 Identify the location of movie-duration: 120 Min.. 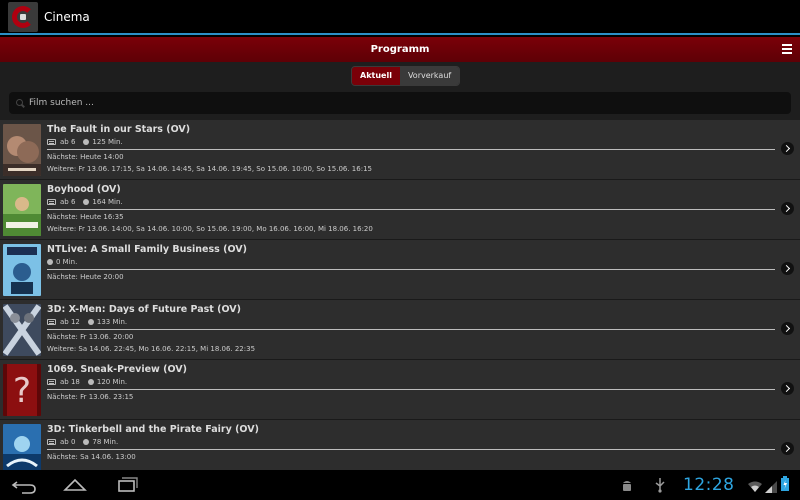
(112, 382).